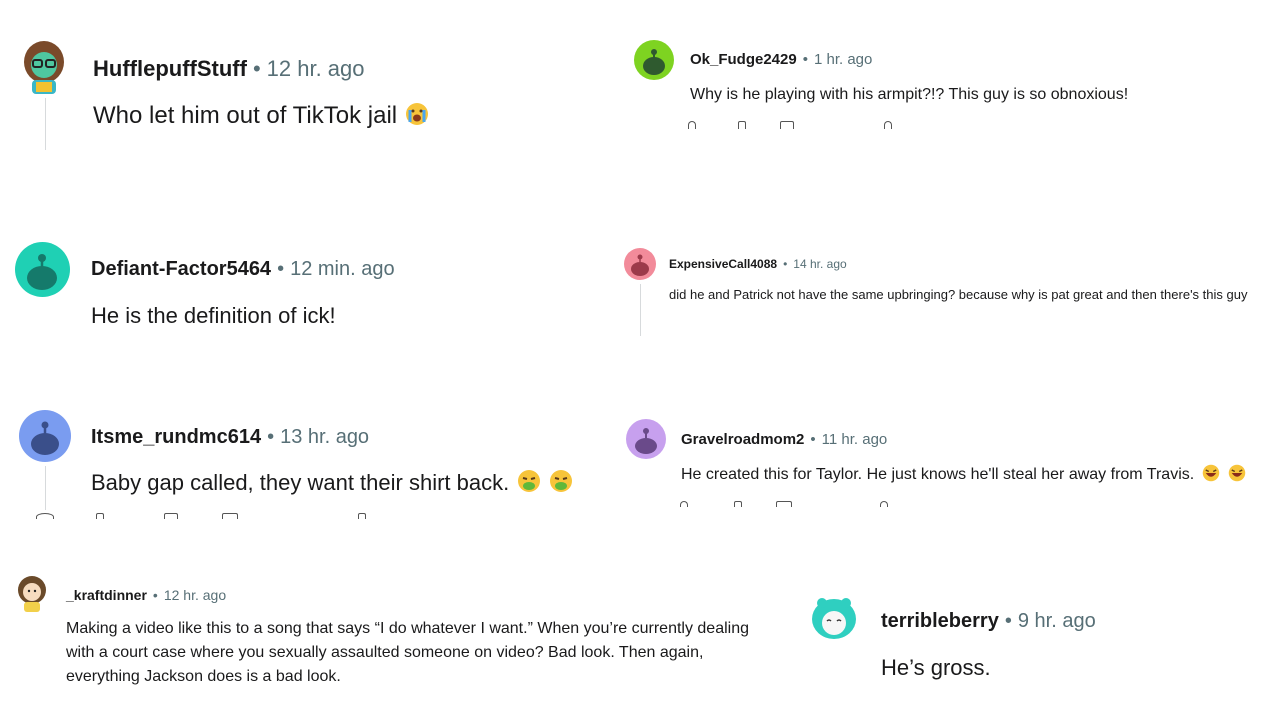 The width and height of the screenshot is (1280, 720). What do you see at coordinates (324, 437) in the screenshot?
I see `timestamp: 13 hr. ago` at bounding box center [324, 437].